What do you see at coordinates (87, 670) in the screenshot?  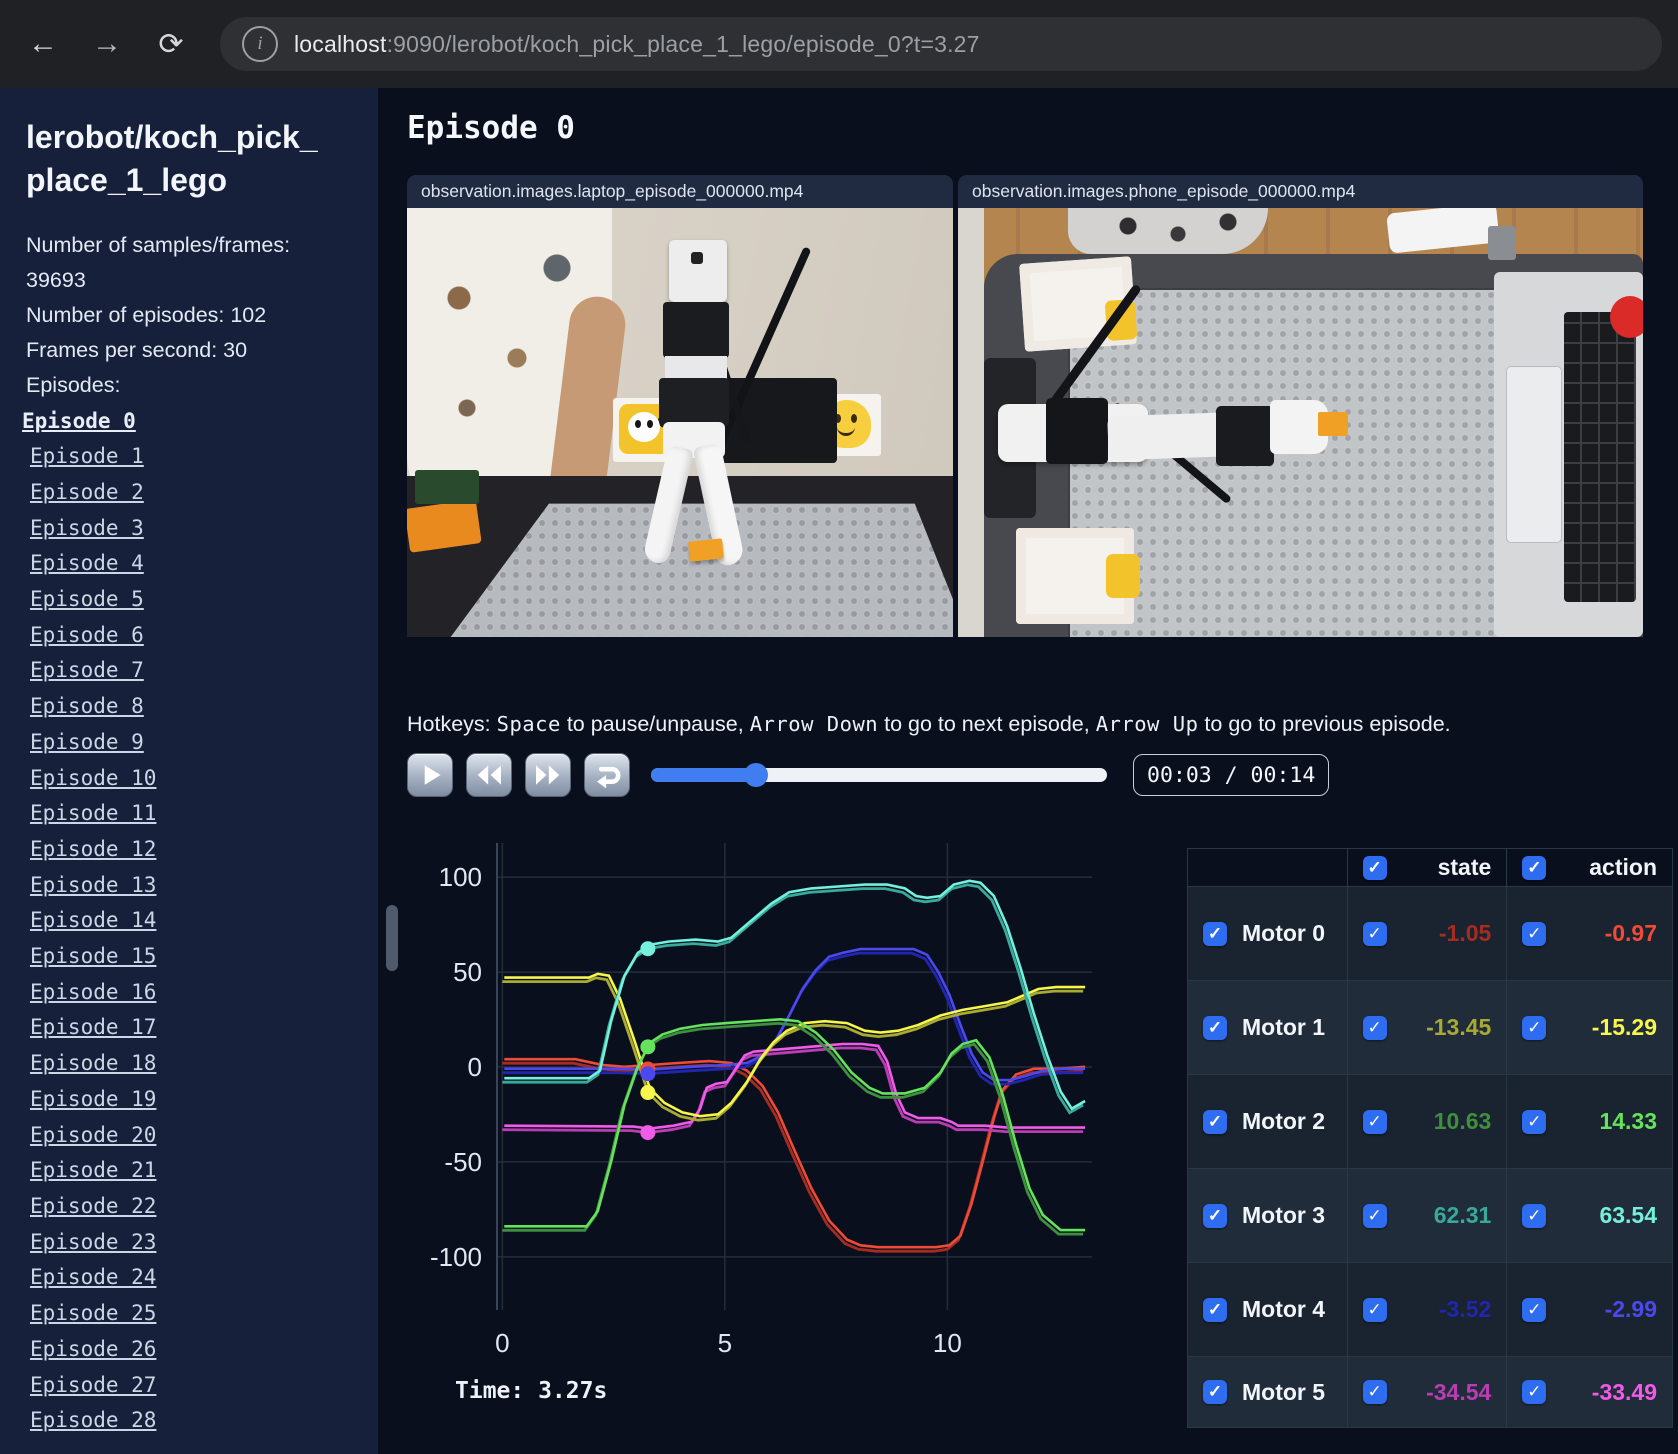 I see `episode-link: Episode 7` at bounding box center [87, 670].